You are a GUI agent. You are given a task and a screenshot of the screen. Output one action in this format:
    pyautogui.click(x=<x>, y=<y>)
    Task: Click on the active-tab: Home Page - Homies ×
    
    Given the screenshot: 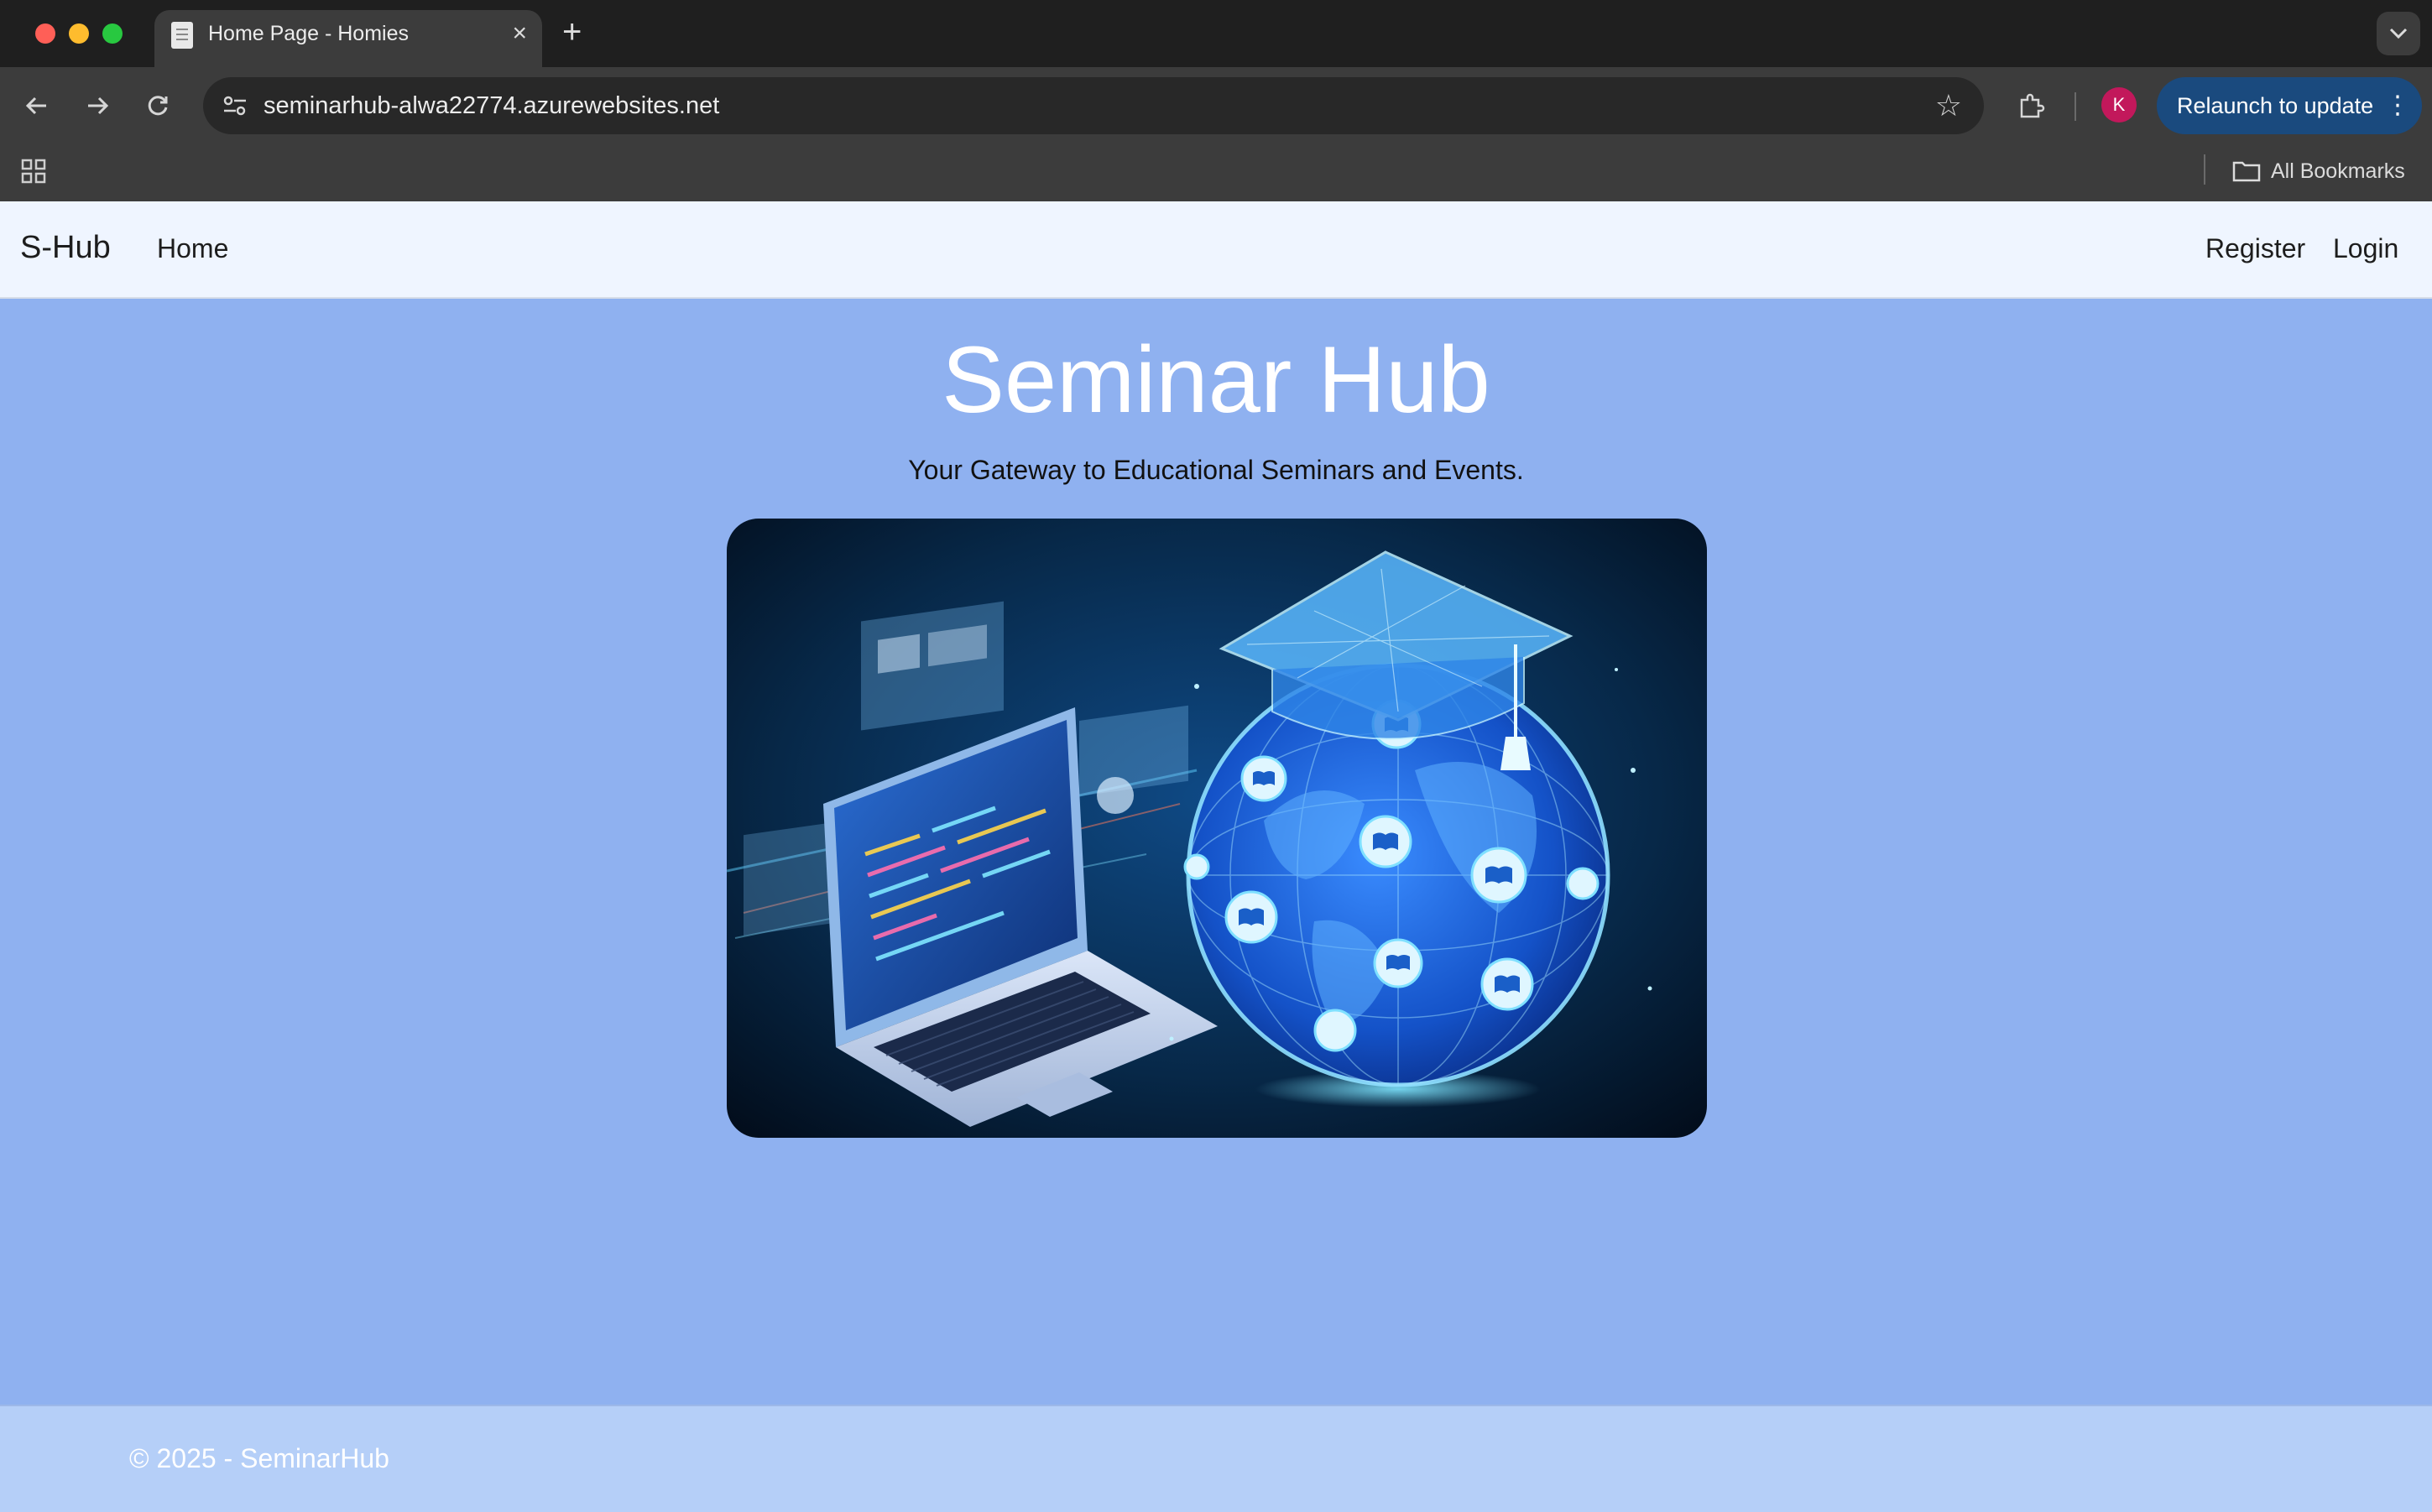 What is the action you would take?
    pyautogui.click(x=348, y=38)
    